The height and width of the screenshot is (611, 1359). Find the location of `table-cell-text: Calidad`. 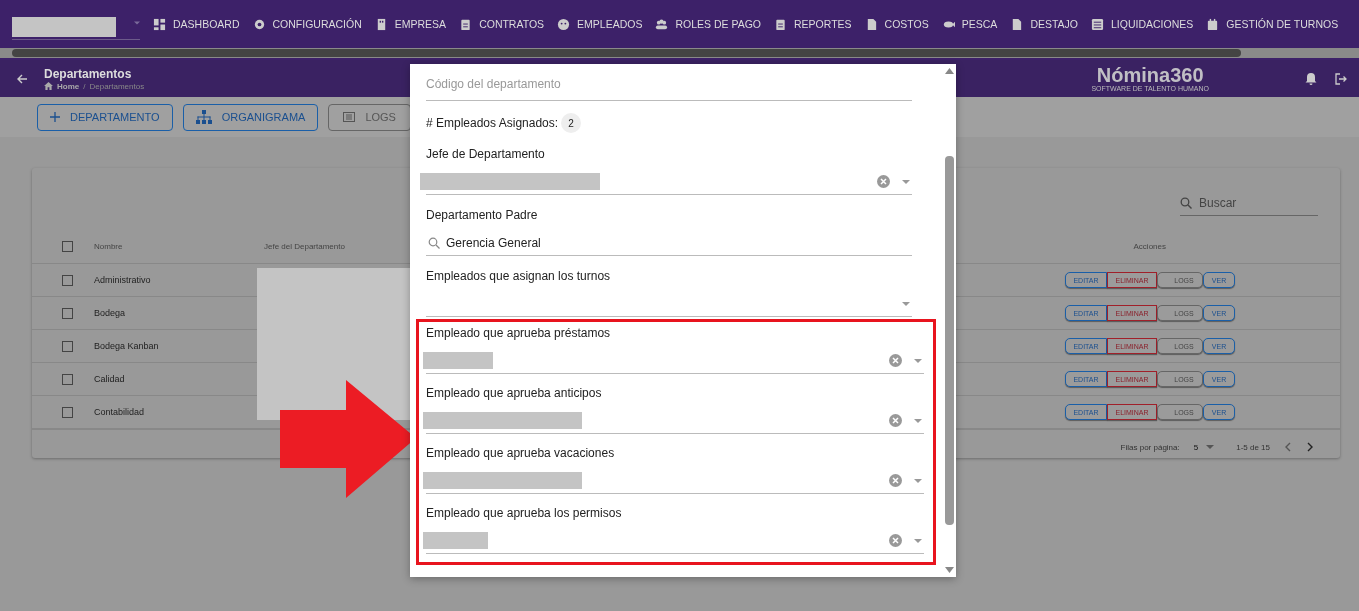

table-cell-text: Calidad is located at coordinates (110, 379).